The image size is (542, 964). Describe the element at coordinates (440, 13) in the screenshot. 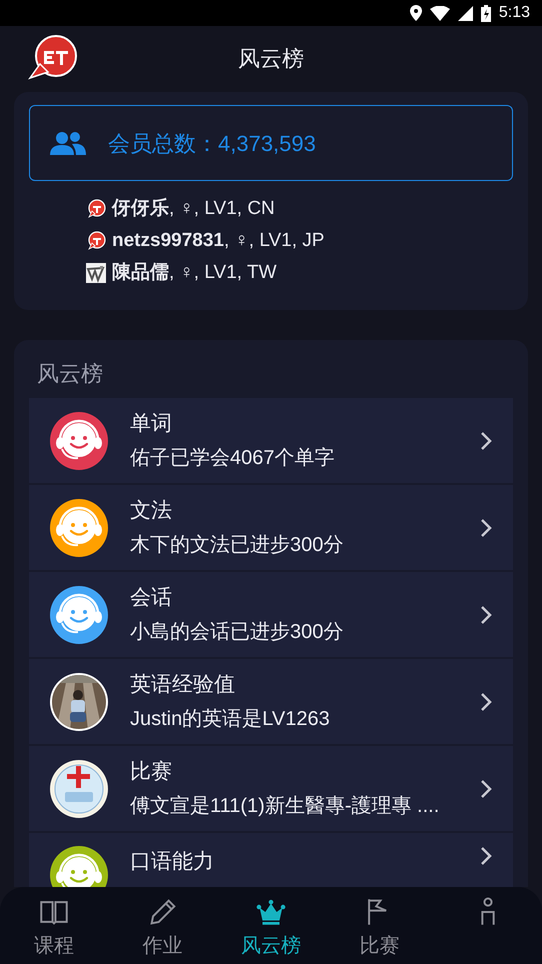

I see `wifi-icon` at that location.